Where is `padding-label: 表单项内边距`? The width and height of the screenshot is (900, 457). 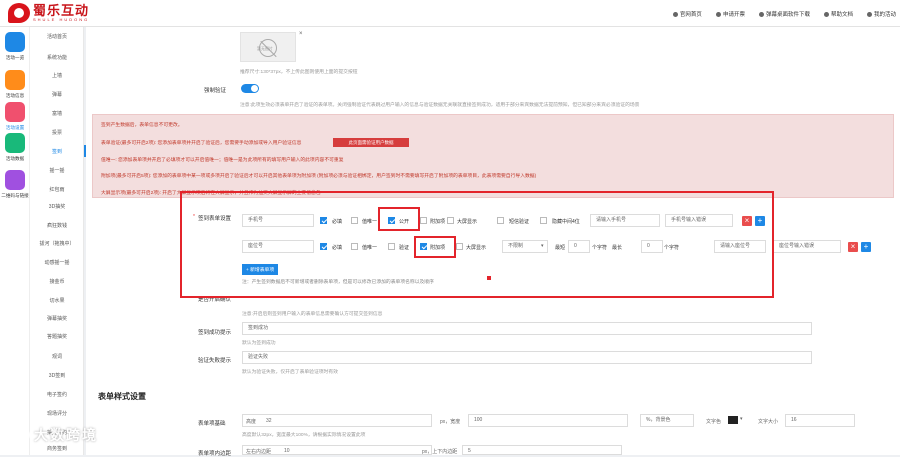 padding-label: 表单项内边距 is located at coordinates (215, 454).